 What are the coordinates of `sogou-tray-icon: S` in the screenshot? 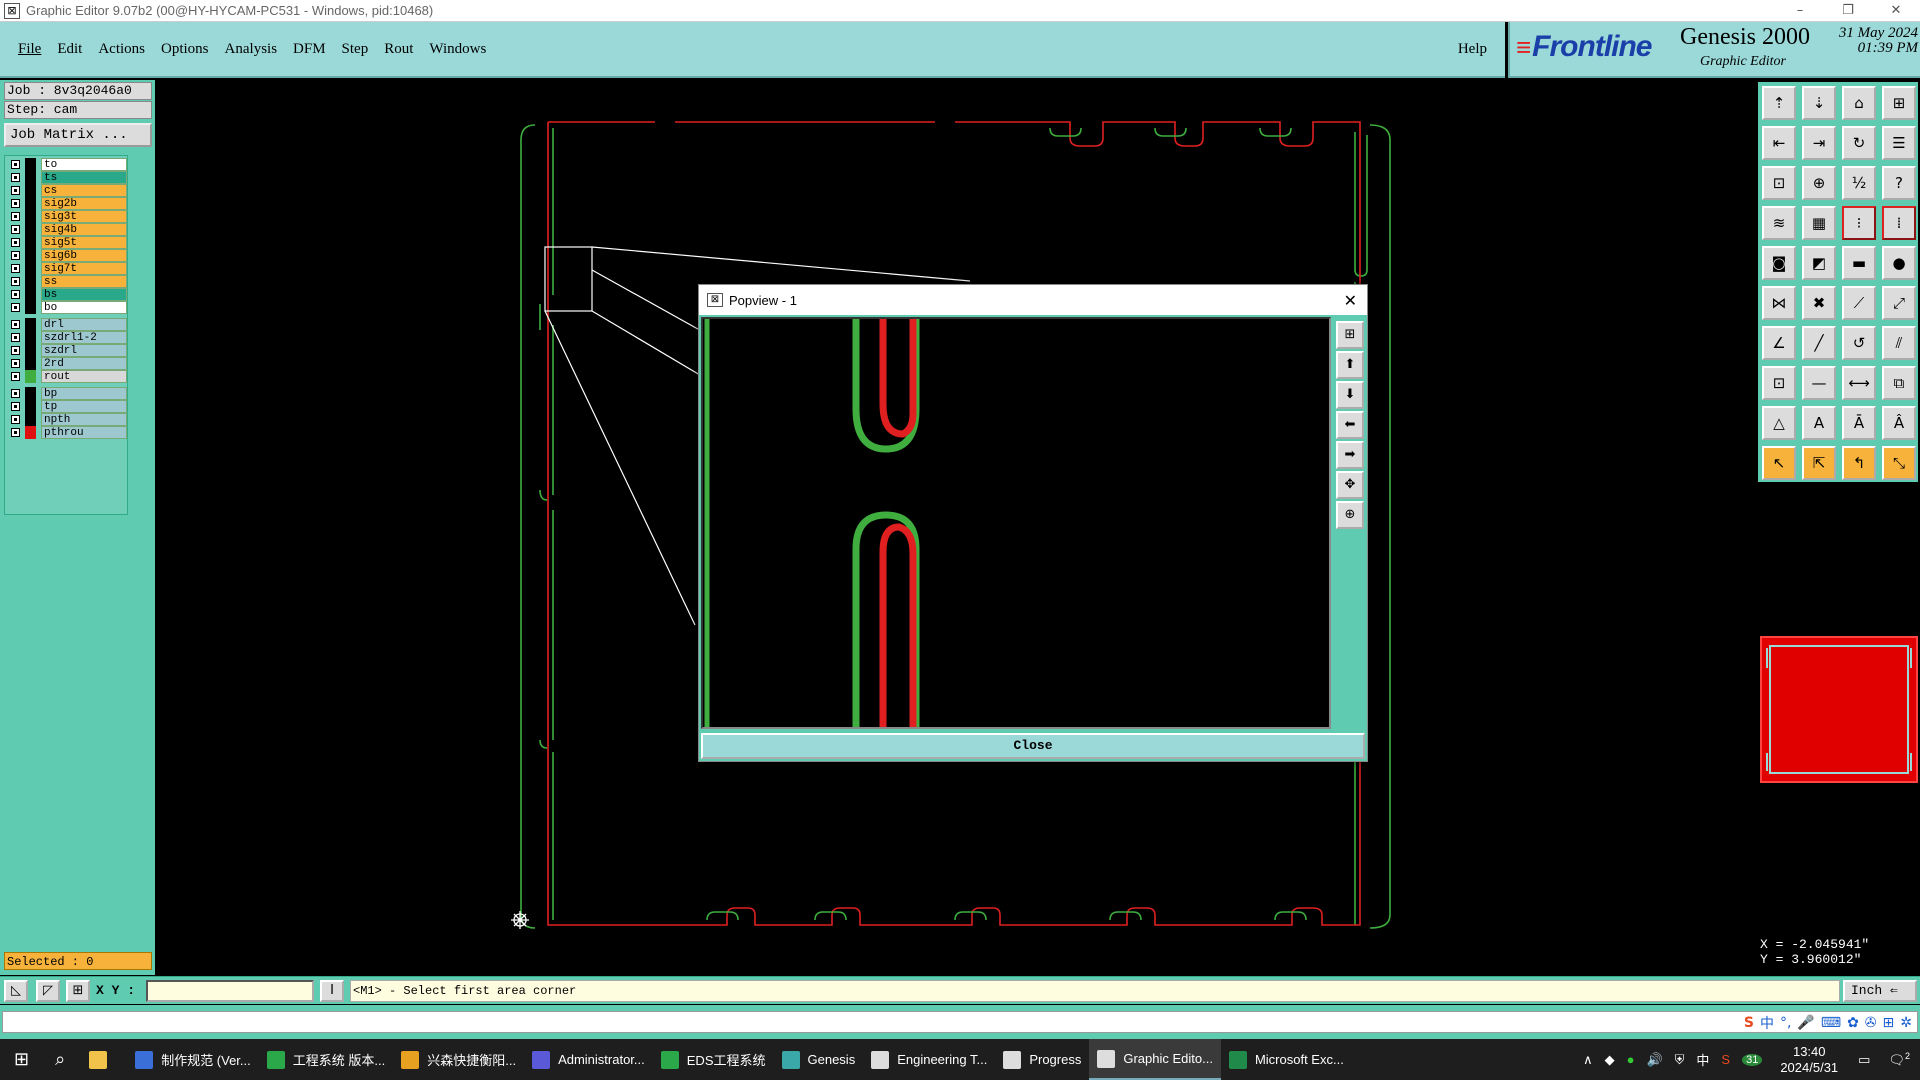 It's located at (1725, 1059).